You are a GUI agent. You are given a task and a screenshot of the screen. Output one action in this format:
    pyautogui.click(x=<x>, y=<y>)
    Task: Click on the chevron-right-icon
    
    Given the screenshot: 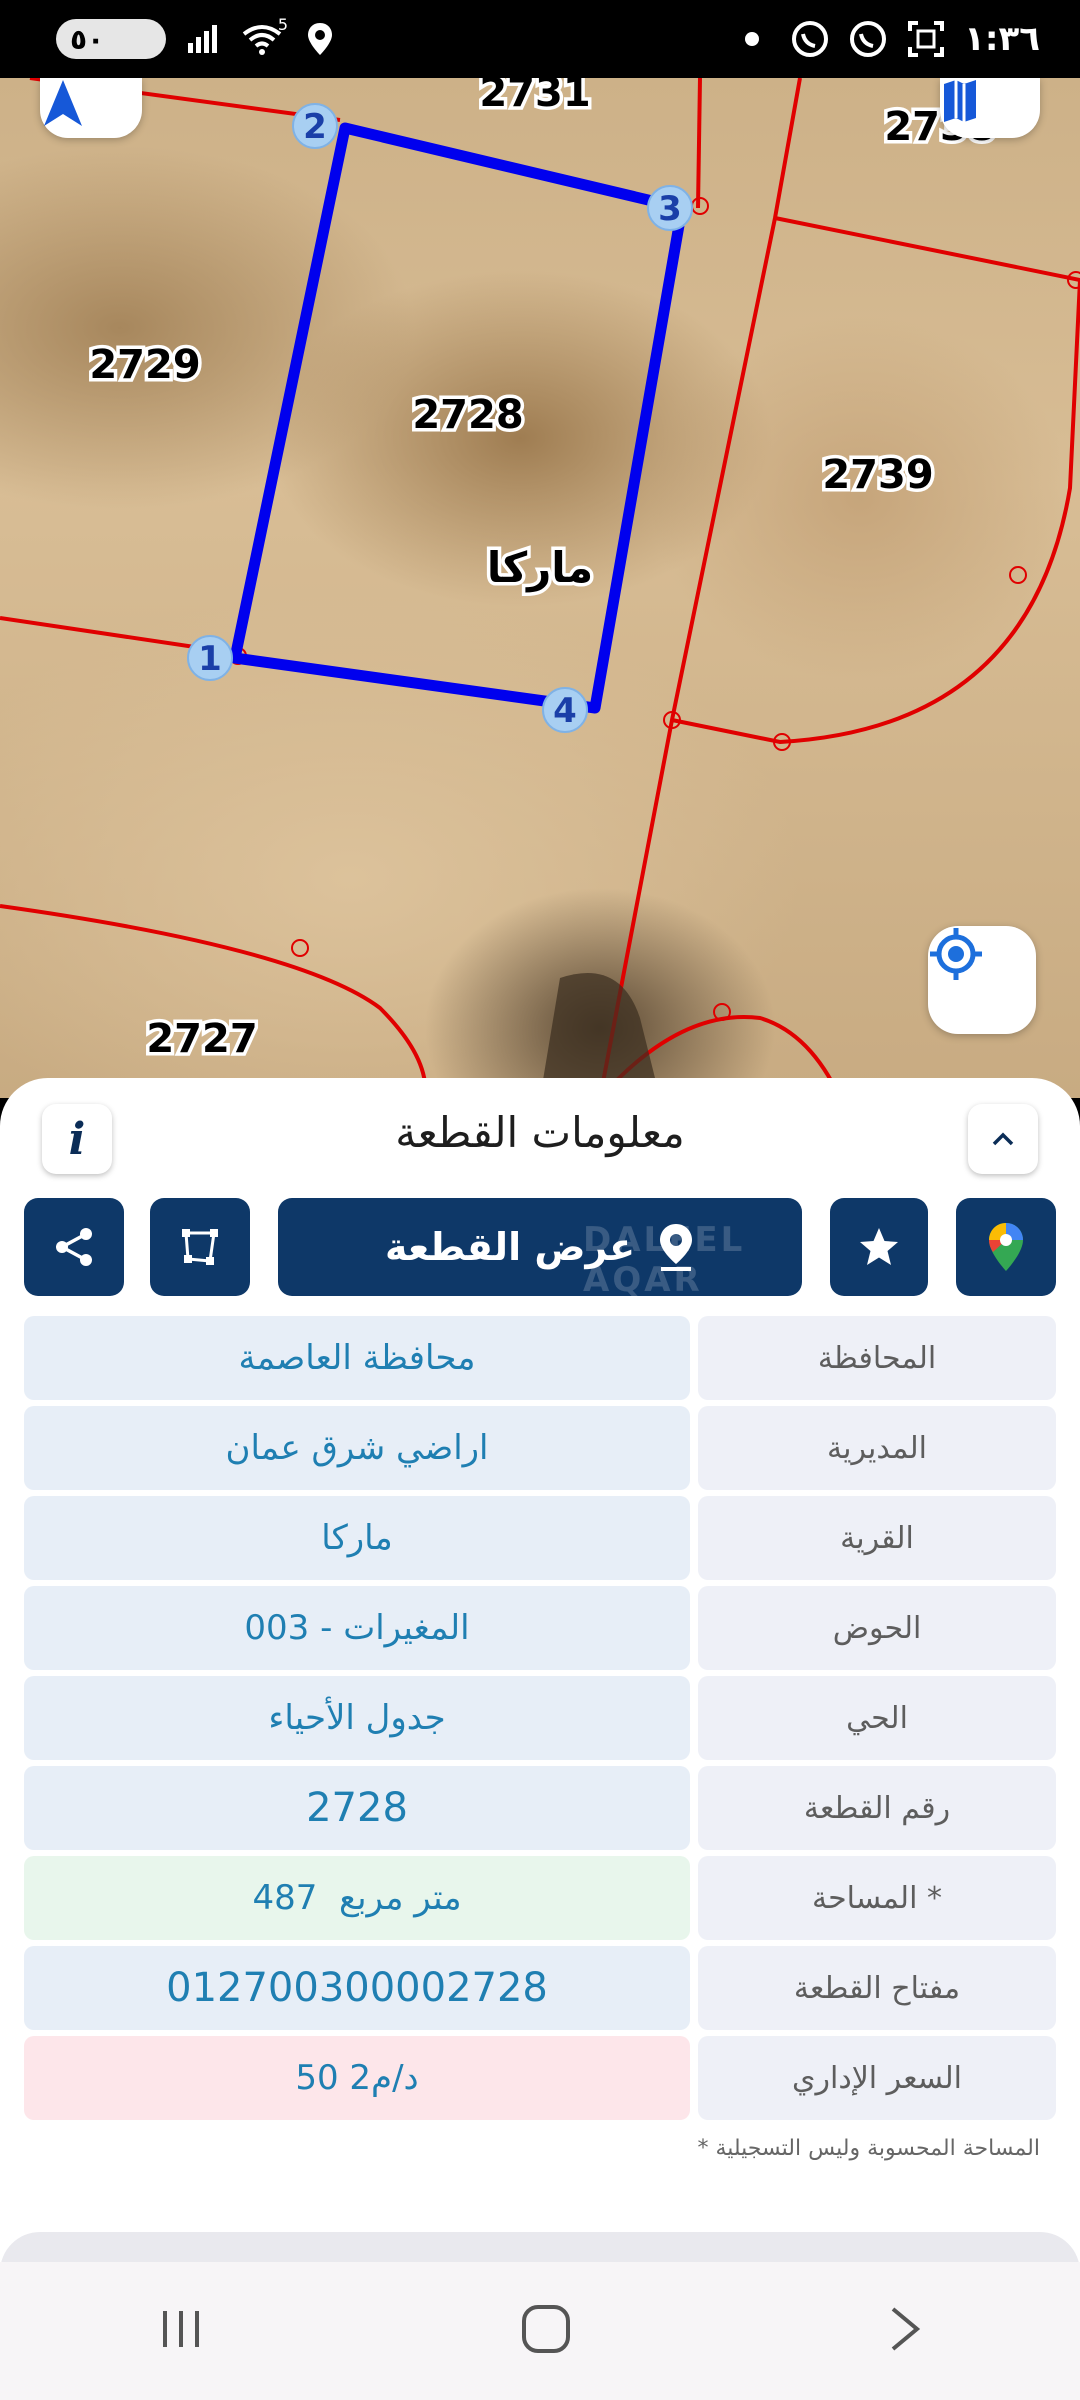 What is the action you would take?
    pyautogui.click(x=905, y=2329)
    